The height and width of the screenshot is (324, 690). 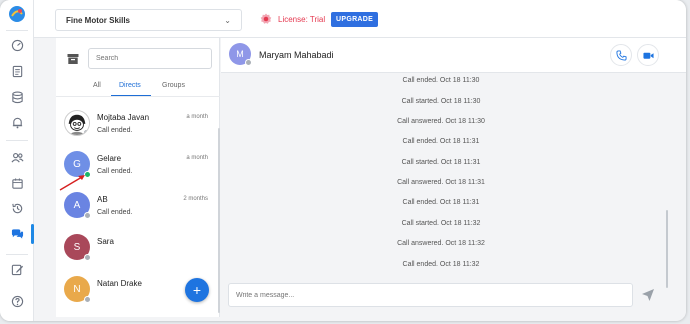 I want to click on course-select: Fine Motor Skills ⌄, so click(x=148, y=20).